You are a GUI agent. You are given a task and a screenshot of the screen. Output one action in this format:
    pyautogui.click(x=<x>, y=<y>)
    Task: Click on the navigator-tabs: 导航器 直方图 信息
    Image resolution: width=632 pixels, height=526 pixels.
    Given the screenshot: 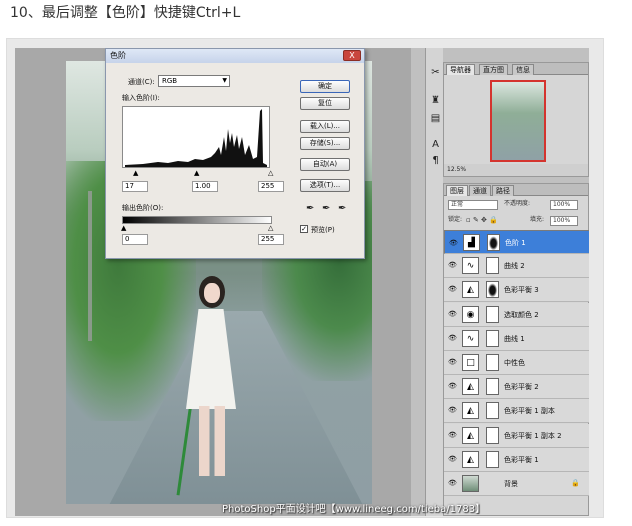 What is the action you would take?
    pyautogui.click(x=516, y=69)
    